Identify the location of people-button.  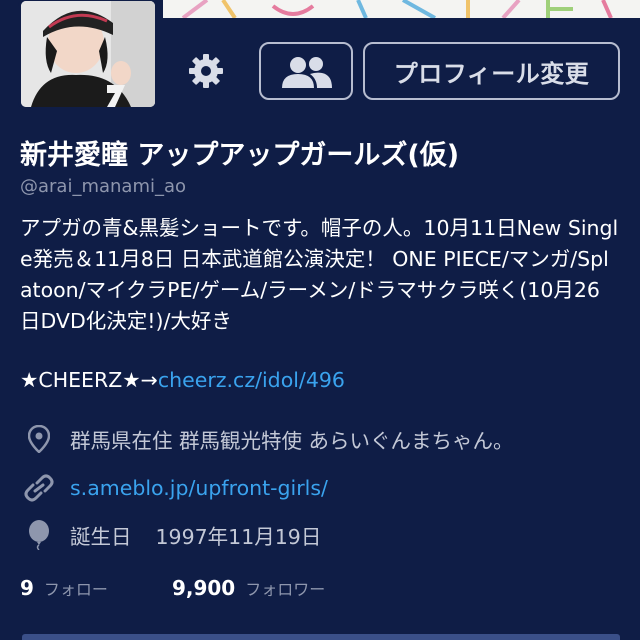
(306, 71).